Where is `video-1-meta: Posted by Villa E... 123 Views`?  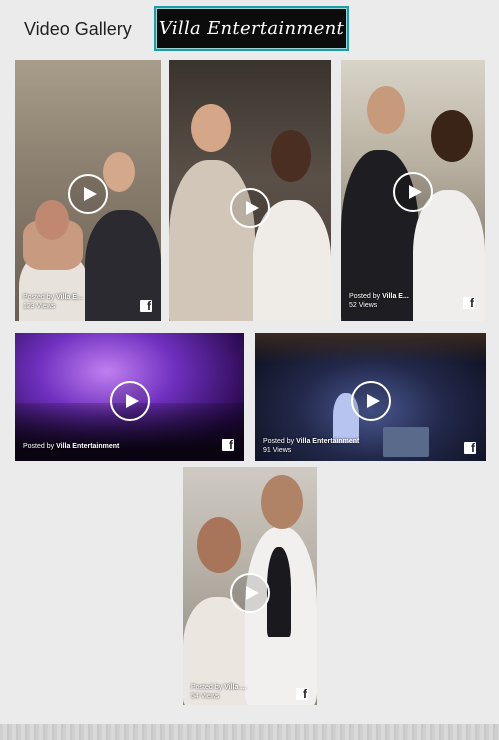 video-1-meta: Posted by Villa E... 123 Views is located at coordinates (53, 302).